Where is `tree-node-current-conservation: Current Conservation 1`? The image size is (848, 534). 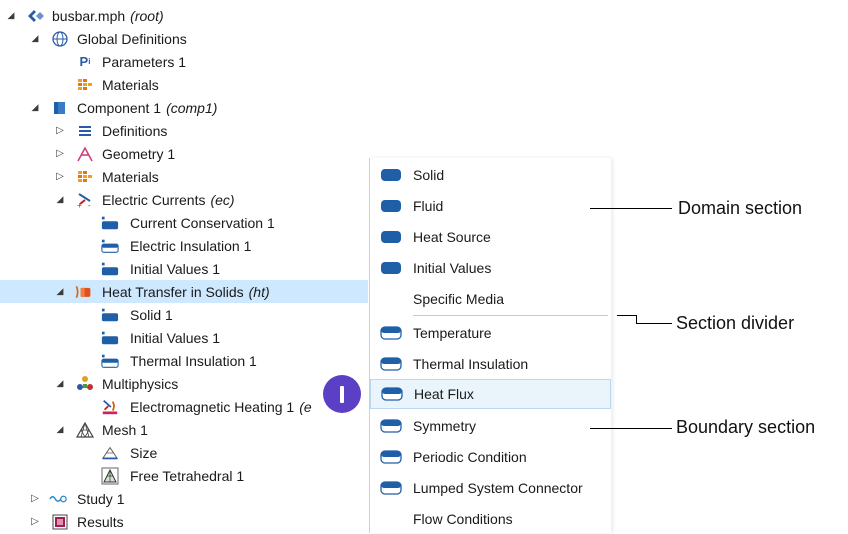
tree-node-current-conservation: Current Conservation 1 is located at coordinates (184, 222).